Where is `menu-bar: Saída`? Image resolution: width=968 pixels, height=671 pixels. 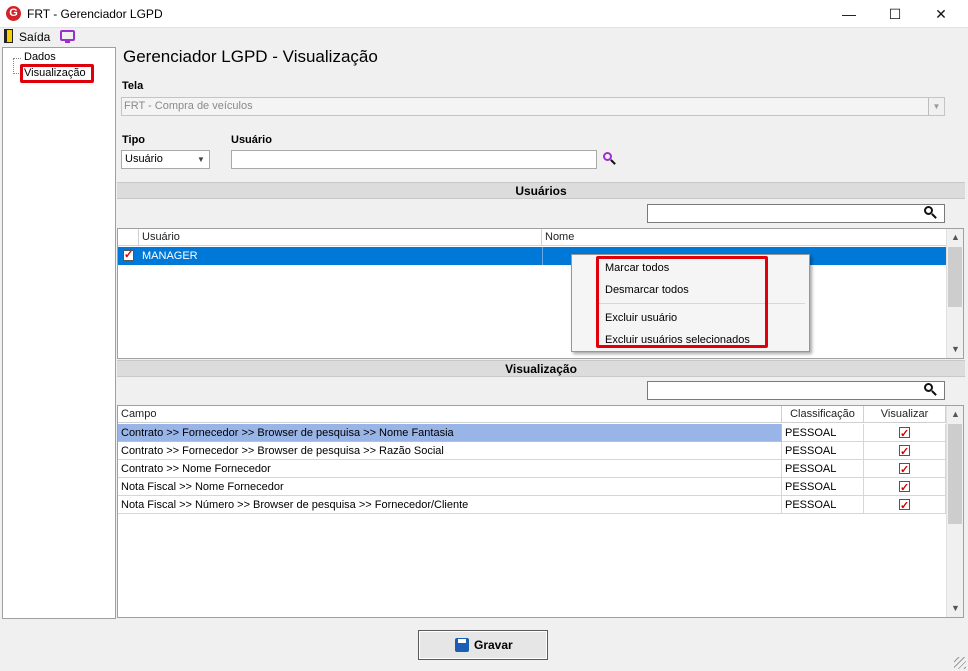
menu-bar: Saída is located at coordinates (484, 37).